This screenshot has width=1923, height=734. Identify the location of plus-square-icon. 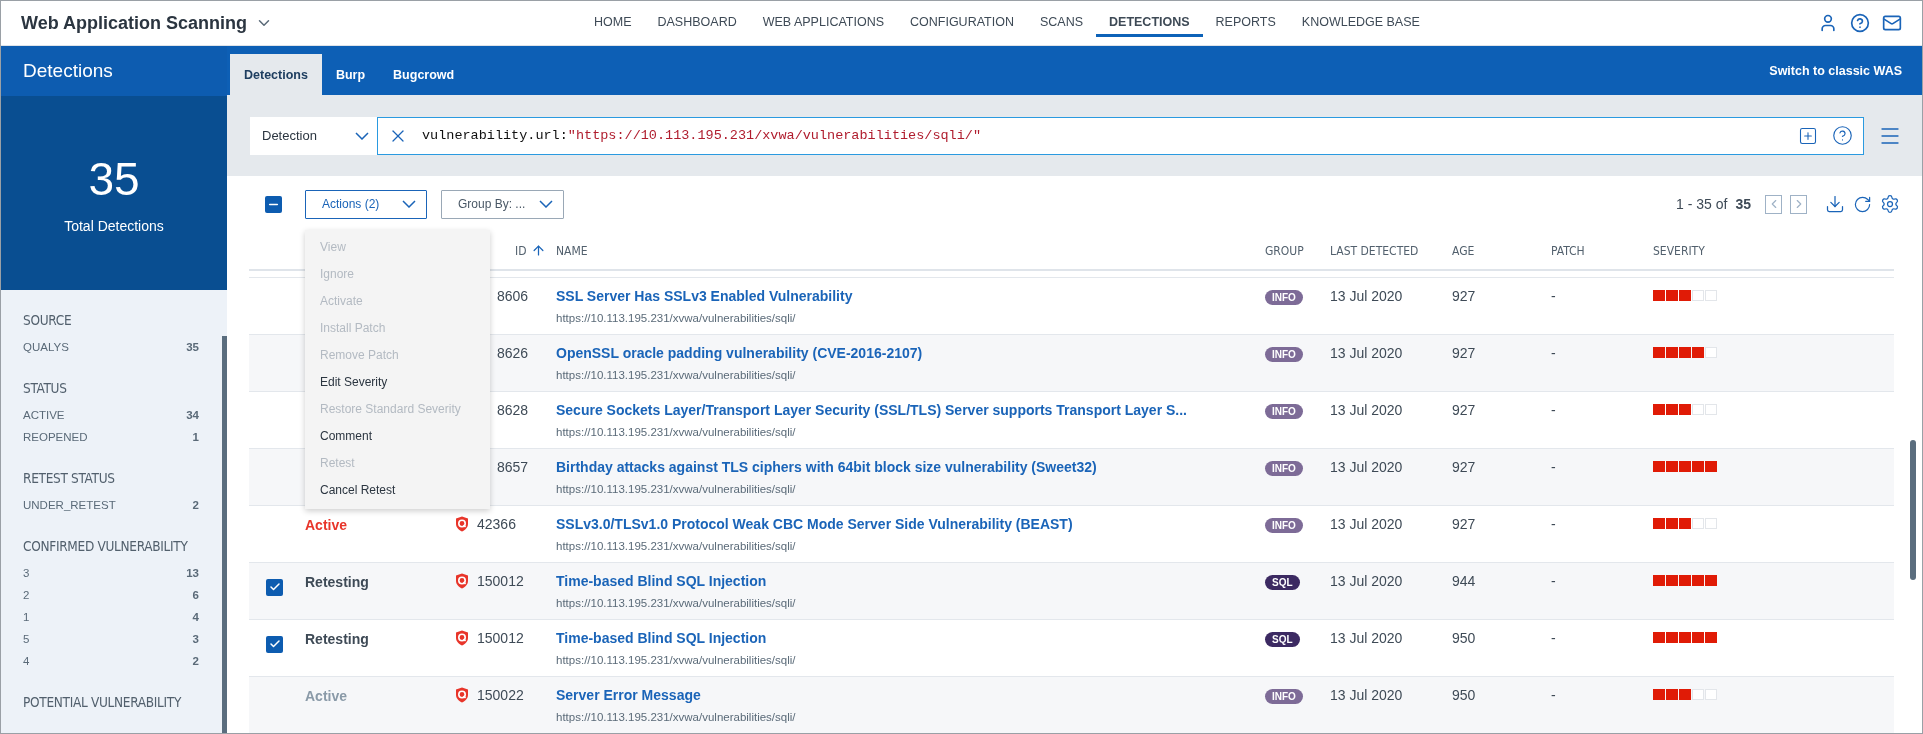
(1808, 135).